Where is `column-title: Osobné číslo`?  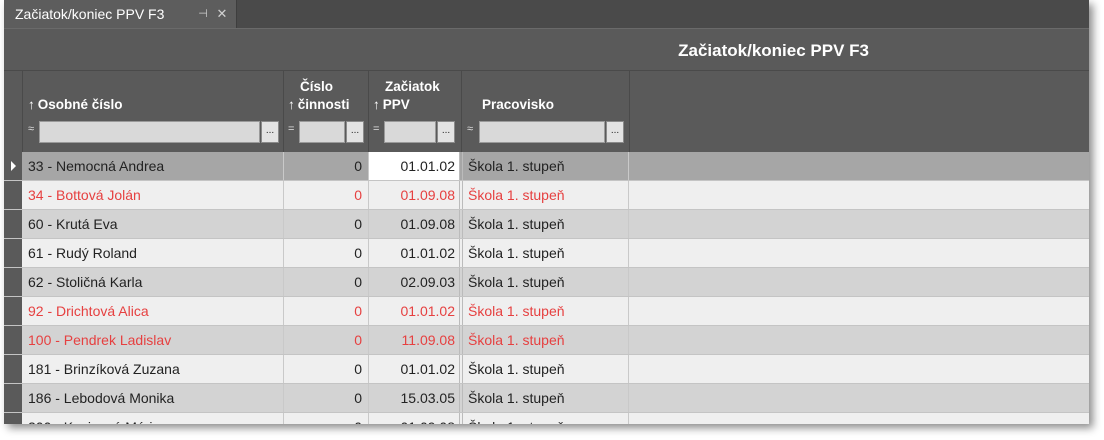 column-title: Osobné číslo is located at coordinates (80, 104).